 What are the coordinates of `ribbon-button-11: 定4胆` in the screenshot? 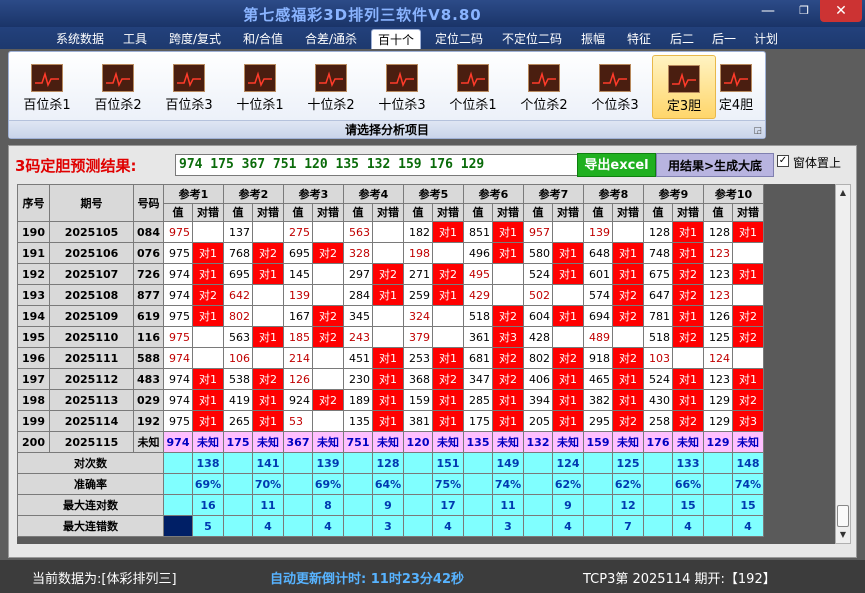 It's located at (736, 87).